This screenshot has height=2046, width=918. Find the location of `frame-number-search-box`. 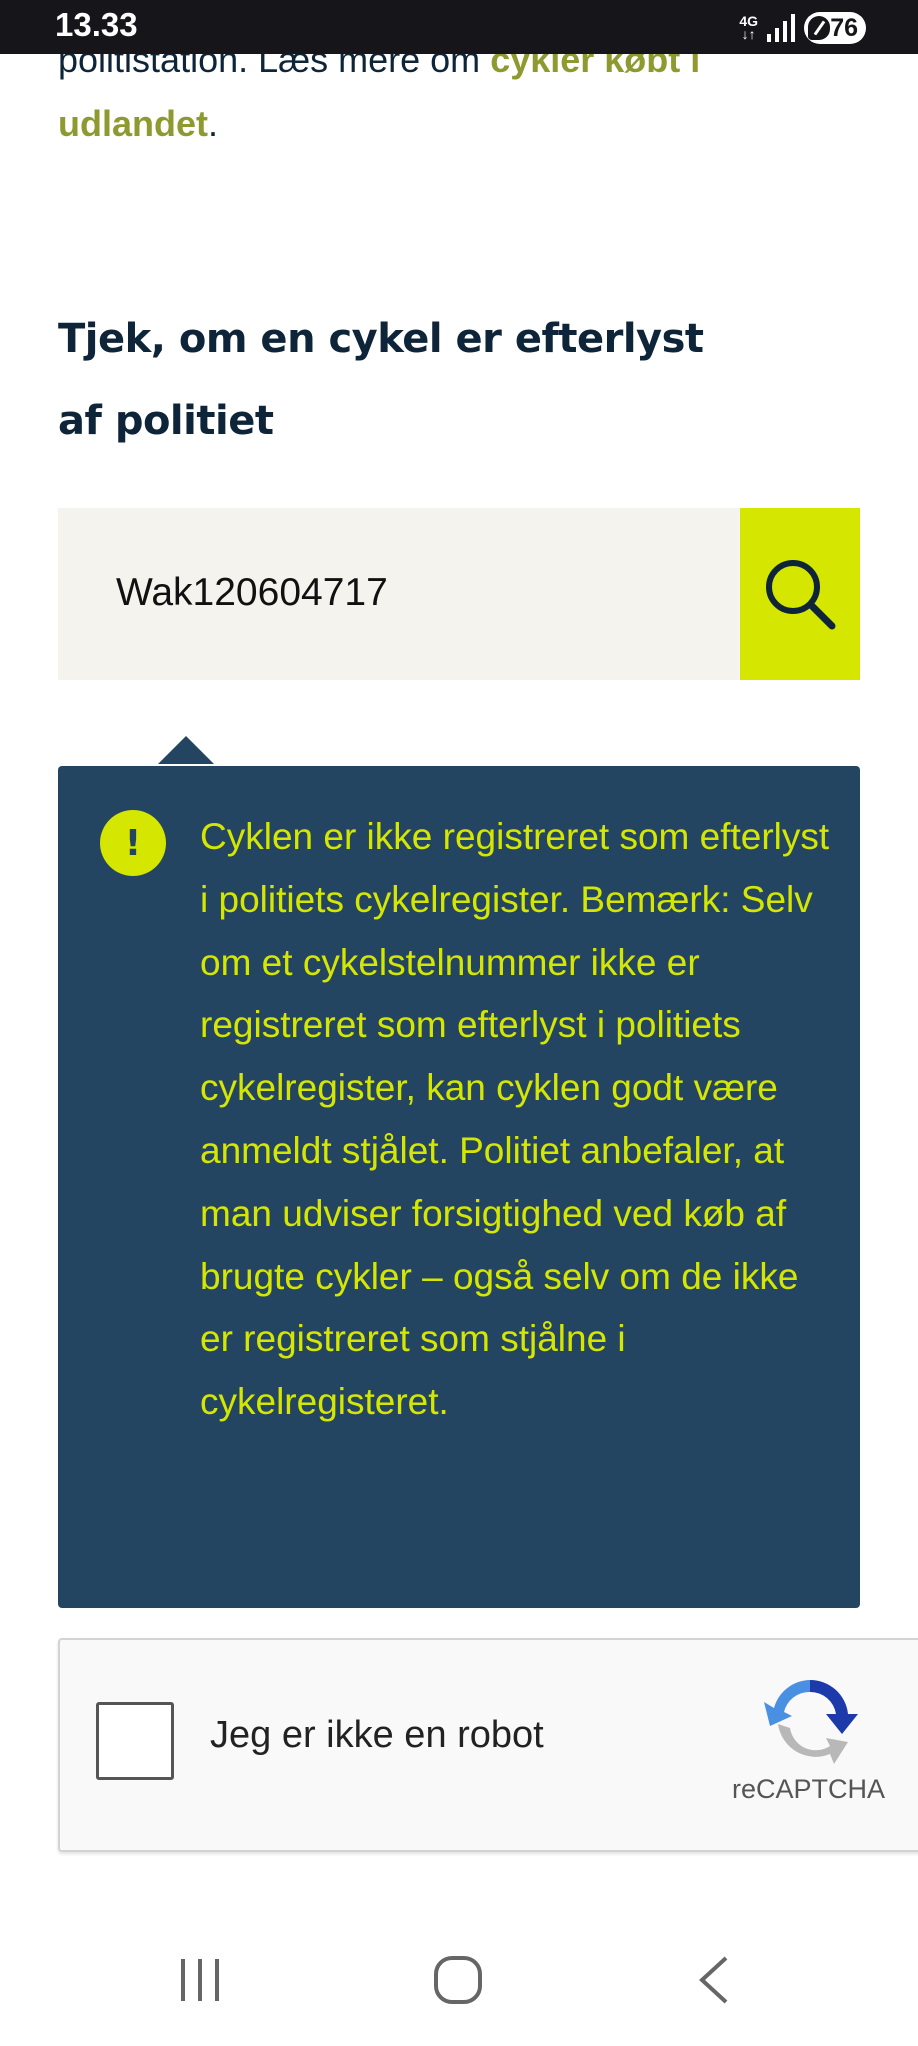

frame-number-search-box is located at coordinates (399, 594).